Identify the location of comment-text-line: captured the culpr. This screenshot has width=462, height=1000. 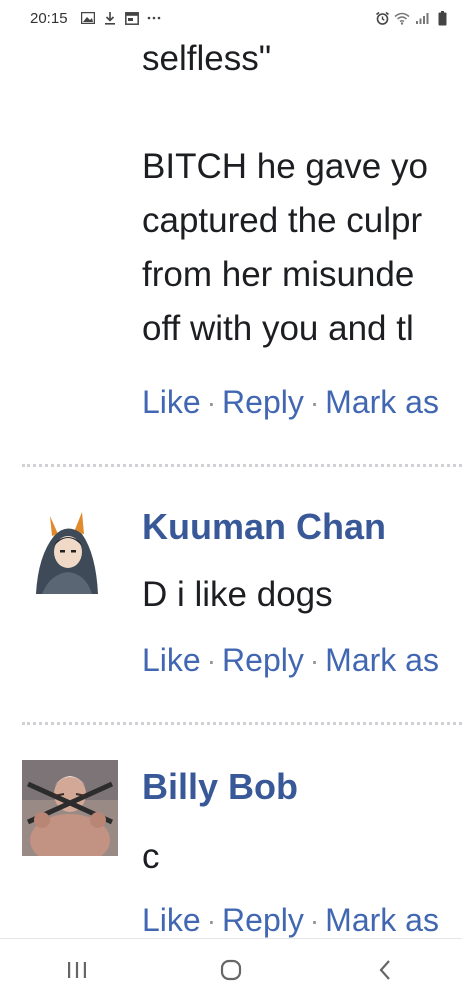
(282, 220).